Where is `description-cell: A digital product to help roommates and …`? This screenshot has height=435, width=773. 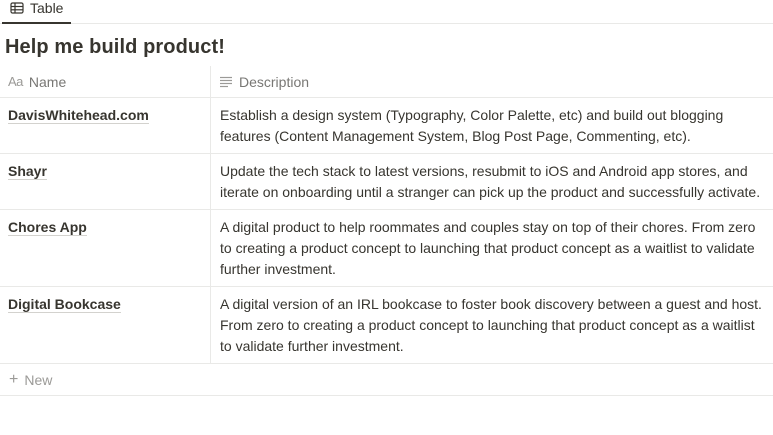 description-cell: A digital product to help roommates and … is located at coordinates (492, 248).